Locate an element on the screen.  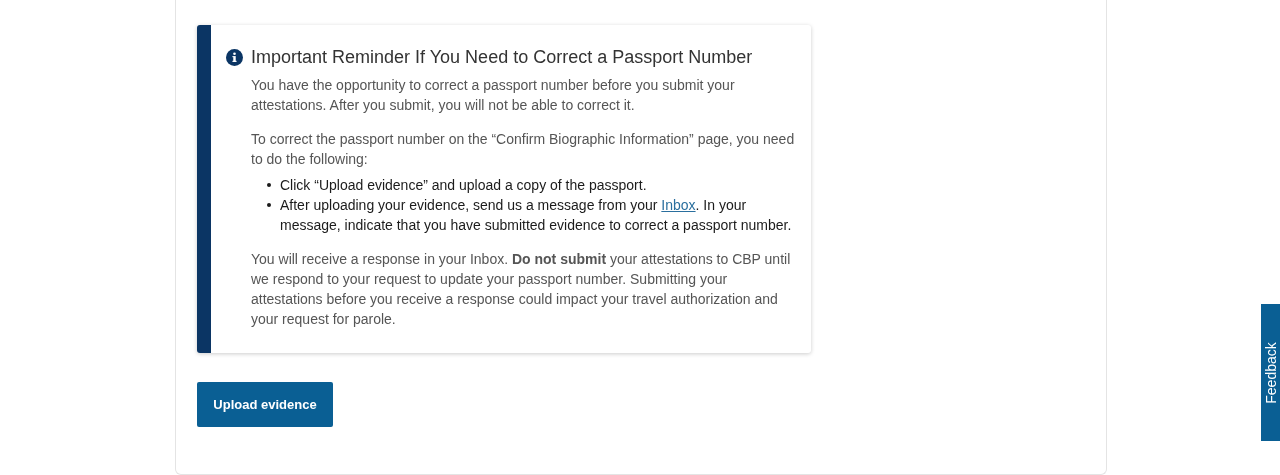
feedback-tab: Feedback is located at coordinates (1270, 372).